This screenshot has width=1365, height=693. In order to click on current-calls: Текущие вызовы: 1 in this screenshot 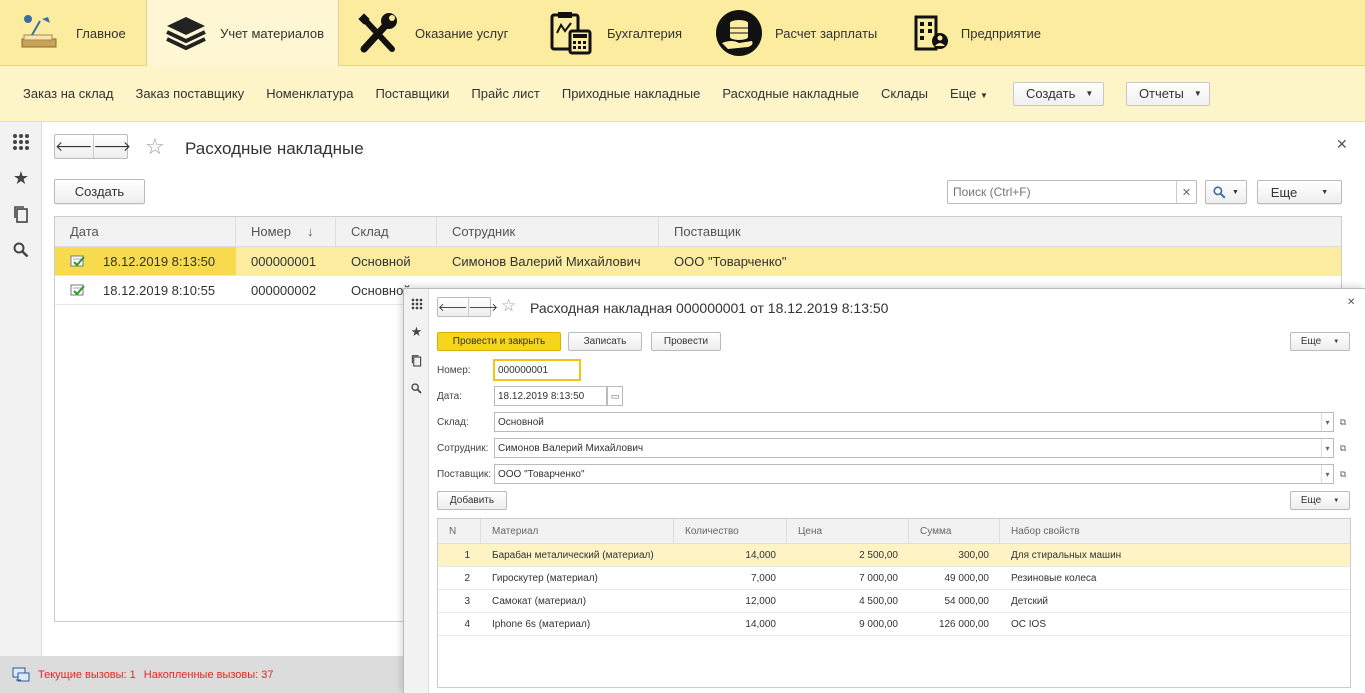, I will do `click(87, 675)`.